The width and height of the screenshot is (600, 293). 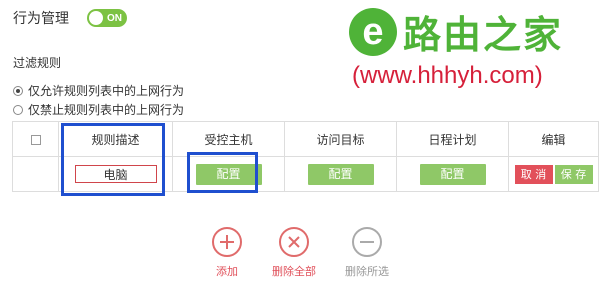 I want to click on select-all-checkbox, so click(x=35, y=139).